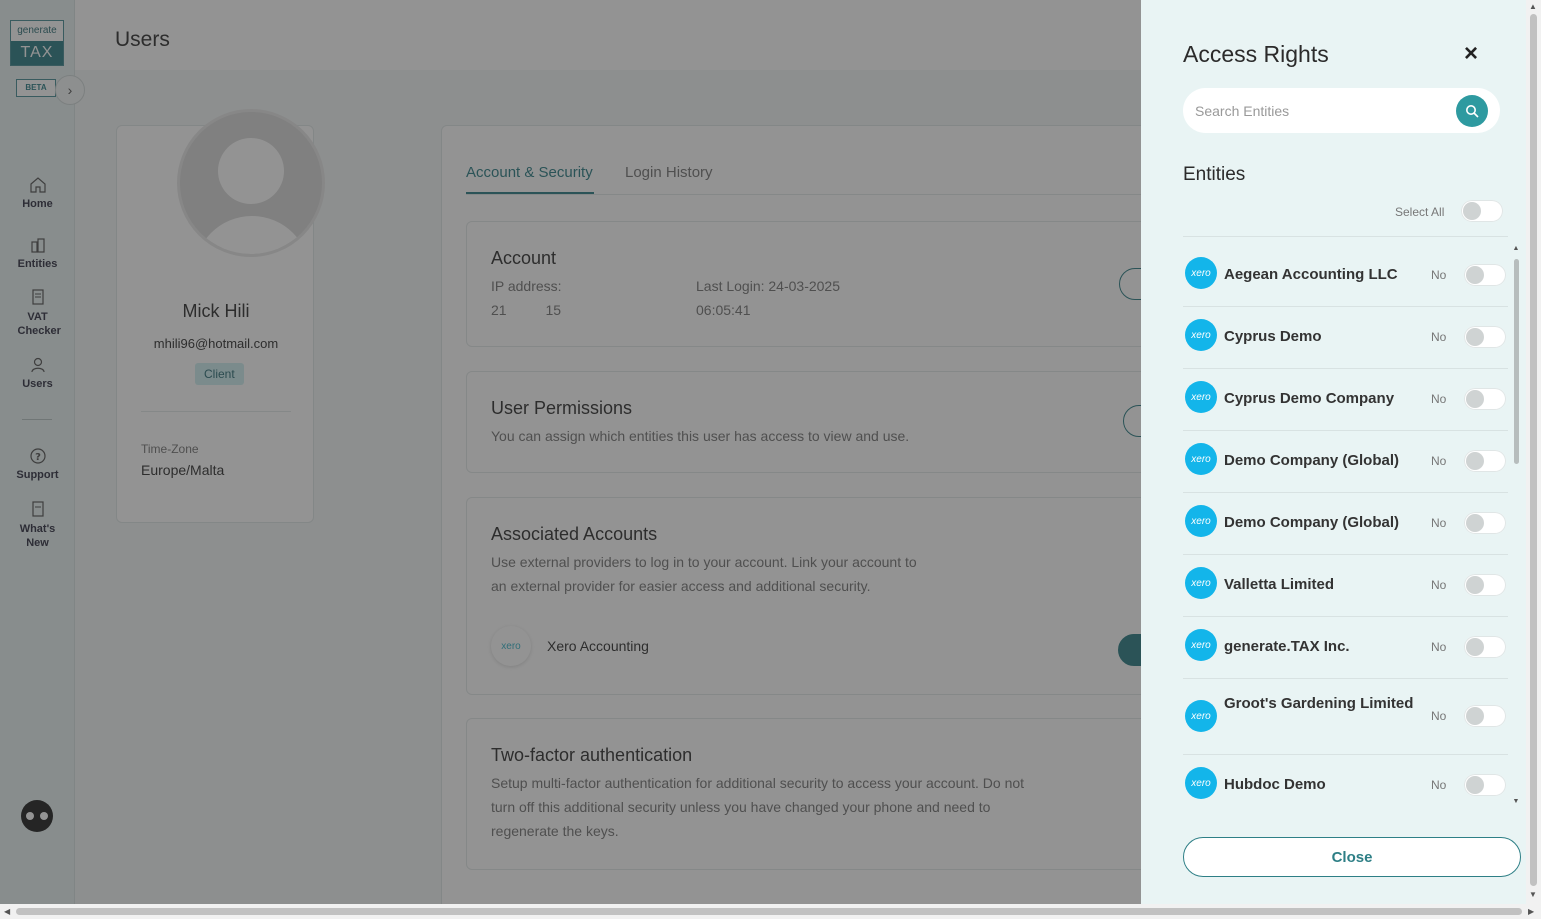 The image size is (1541, 919). What do you see at coordinates (1516, 526) in the screenshot?
I see `entity-list-scrollbar: ▲ ▼` at bounding box center [1516, 526].